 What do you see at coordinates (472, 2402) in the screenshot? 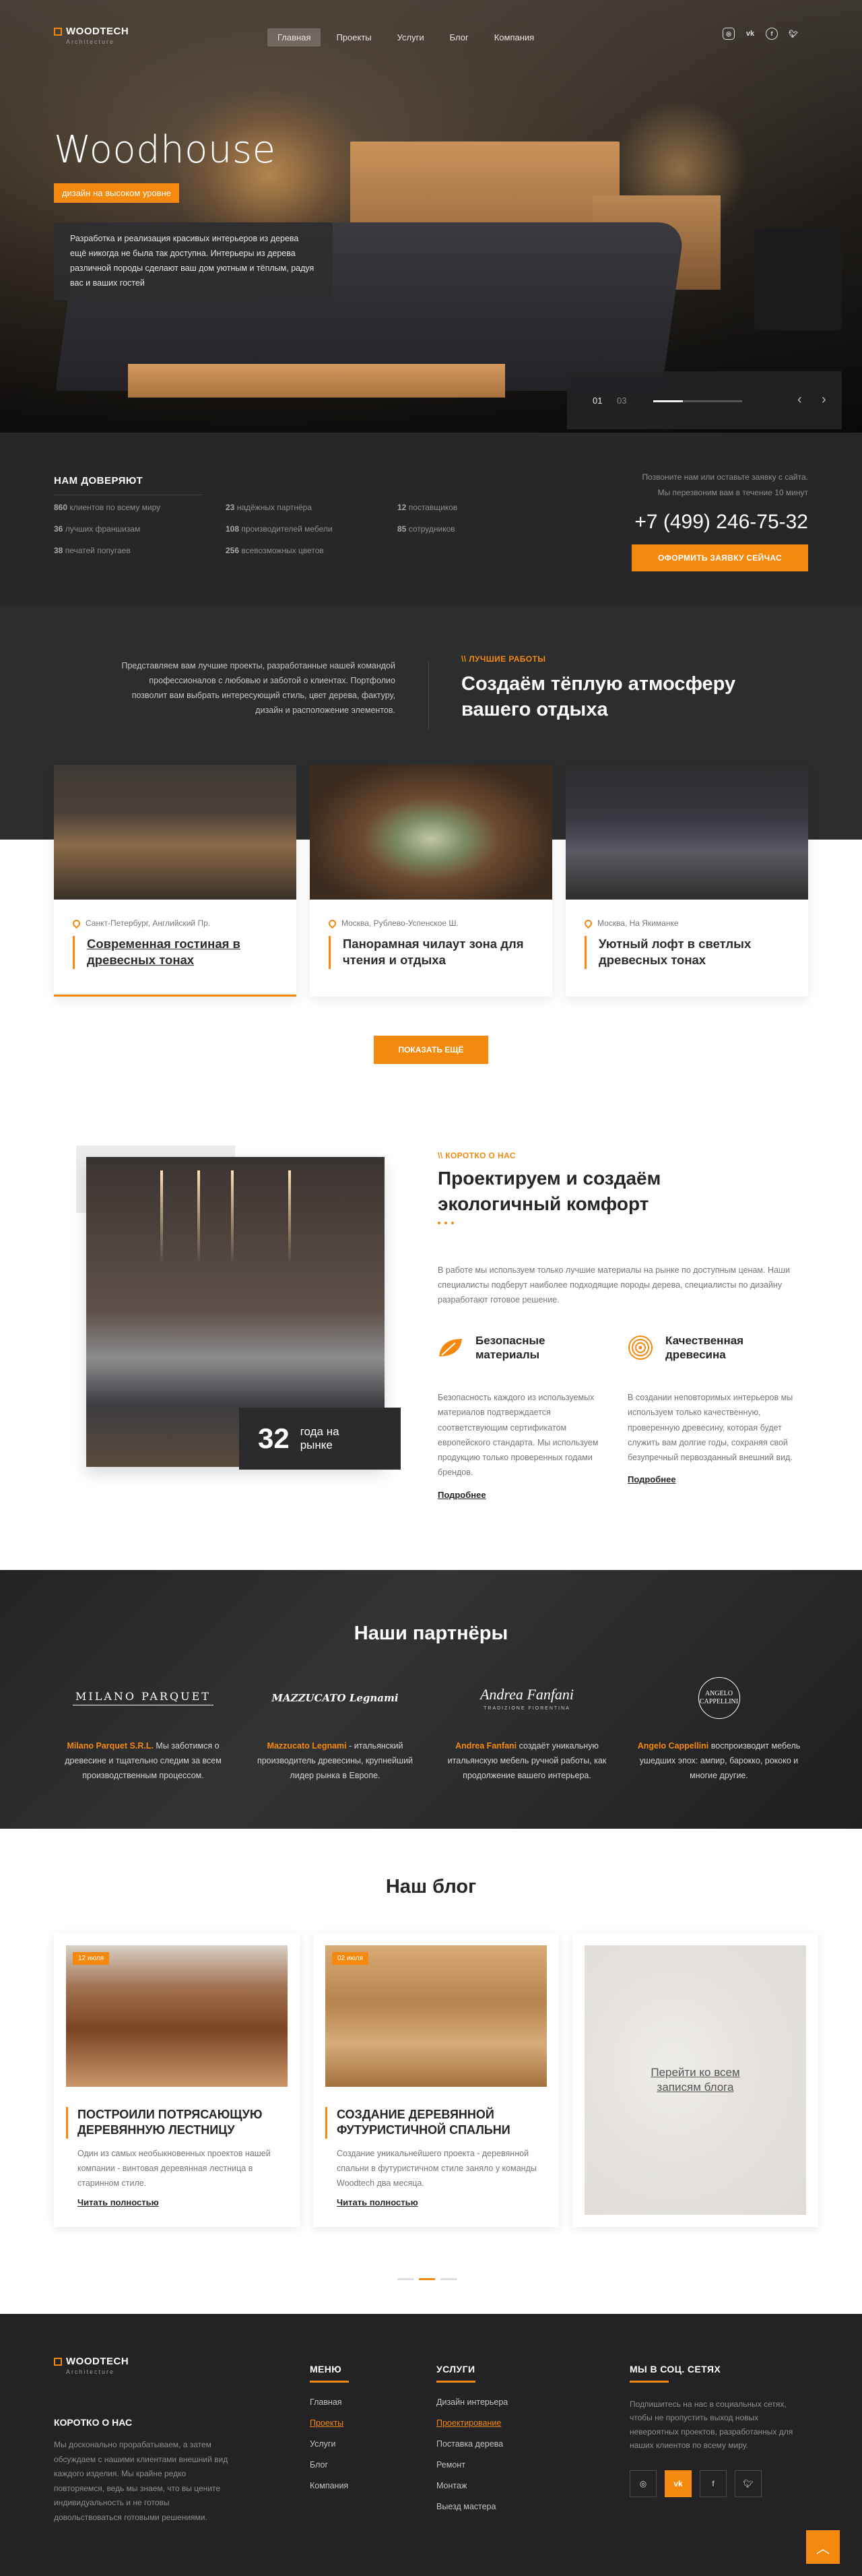
I see `footer-service-item: Дизайн интерьера` at bounding box center [472, 2402].